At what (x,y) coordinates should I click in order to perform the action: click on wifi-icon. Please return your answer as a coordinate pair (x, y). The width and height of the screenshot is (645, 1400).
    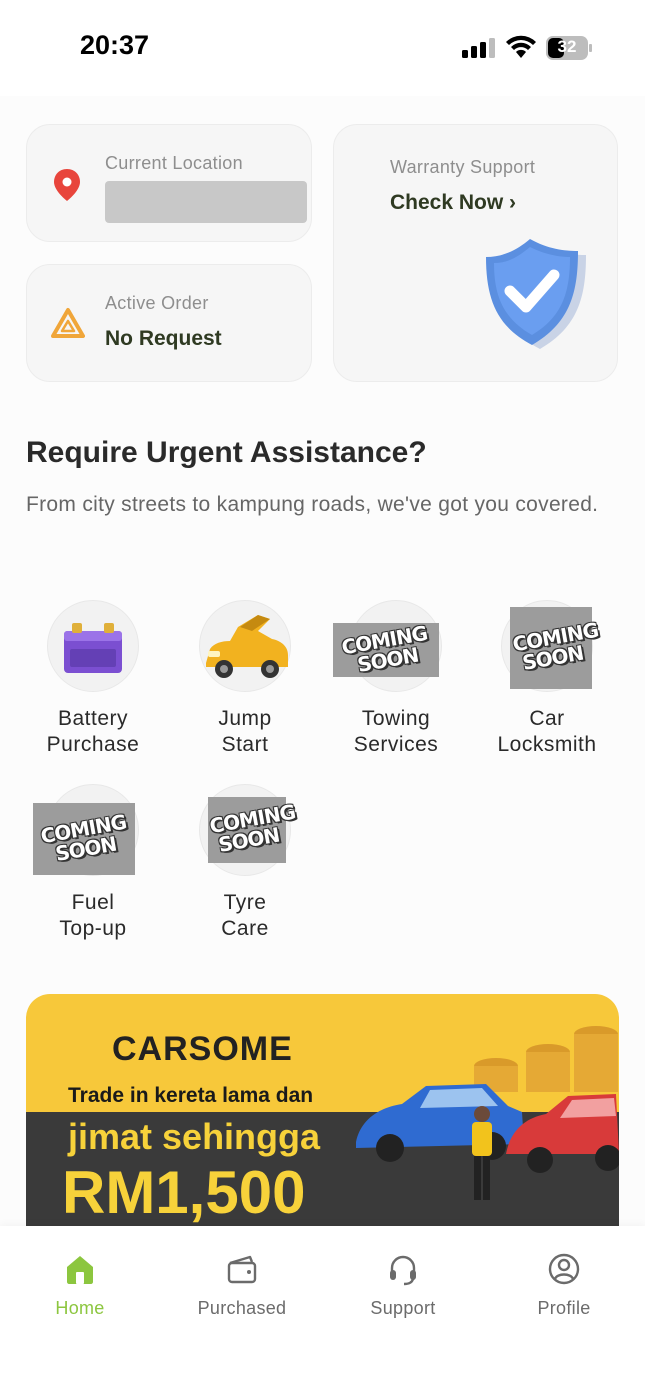
    Looking at the image, I should click on (521, 46).